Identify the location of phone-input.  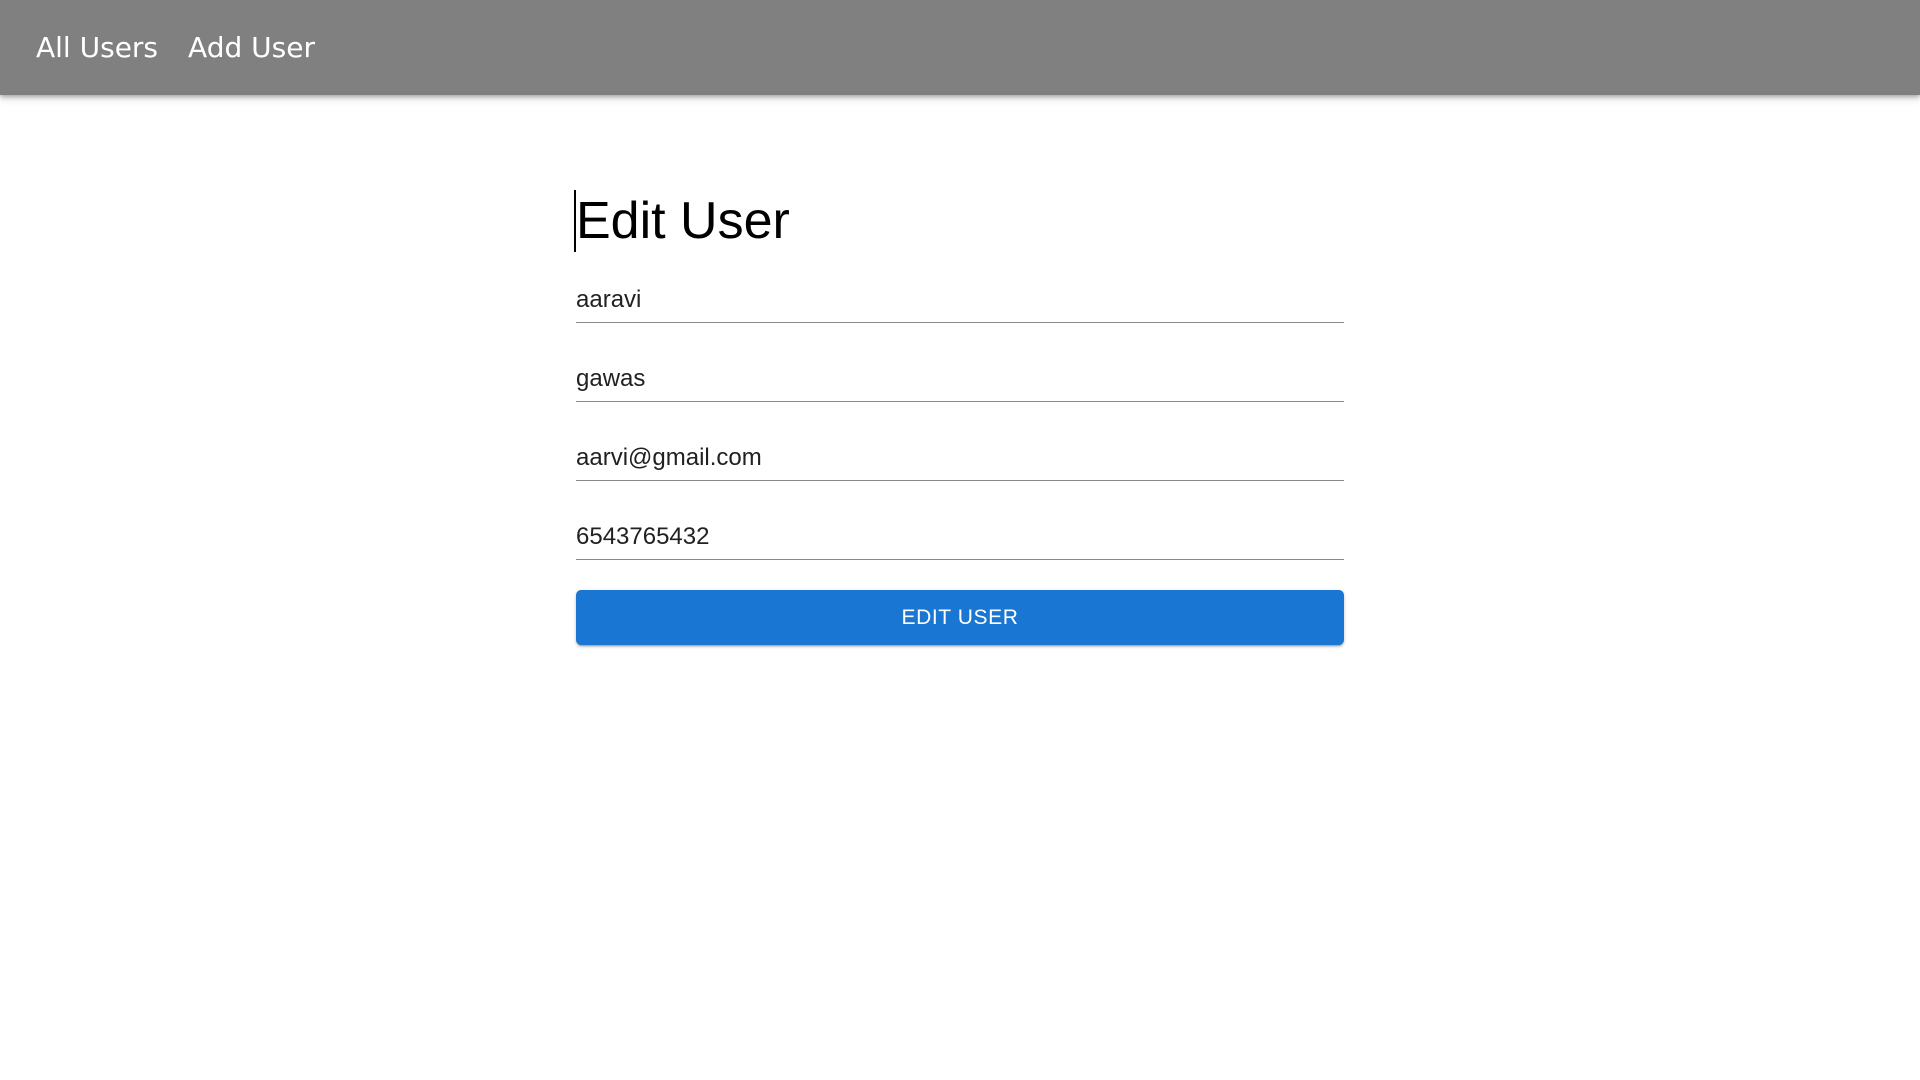
(960, 537).